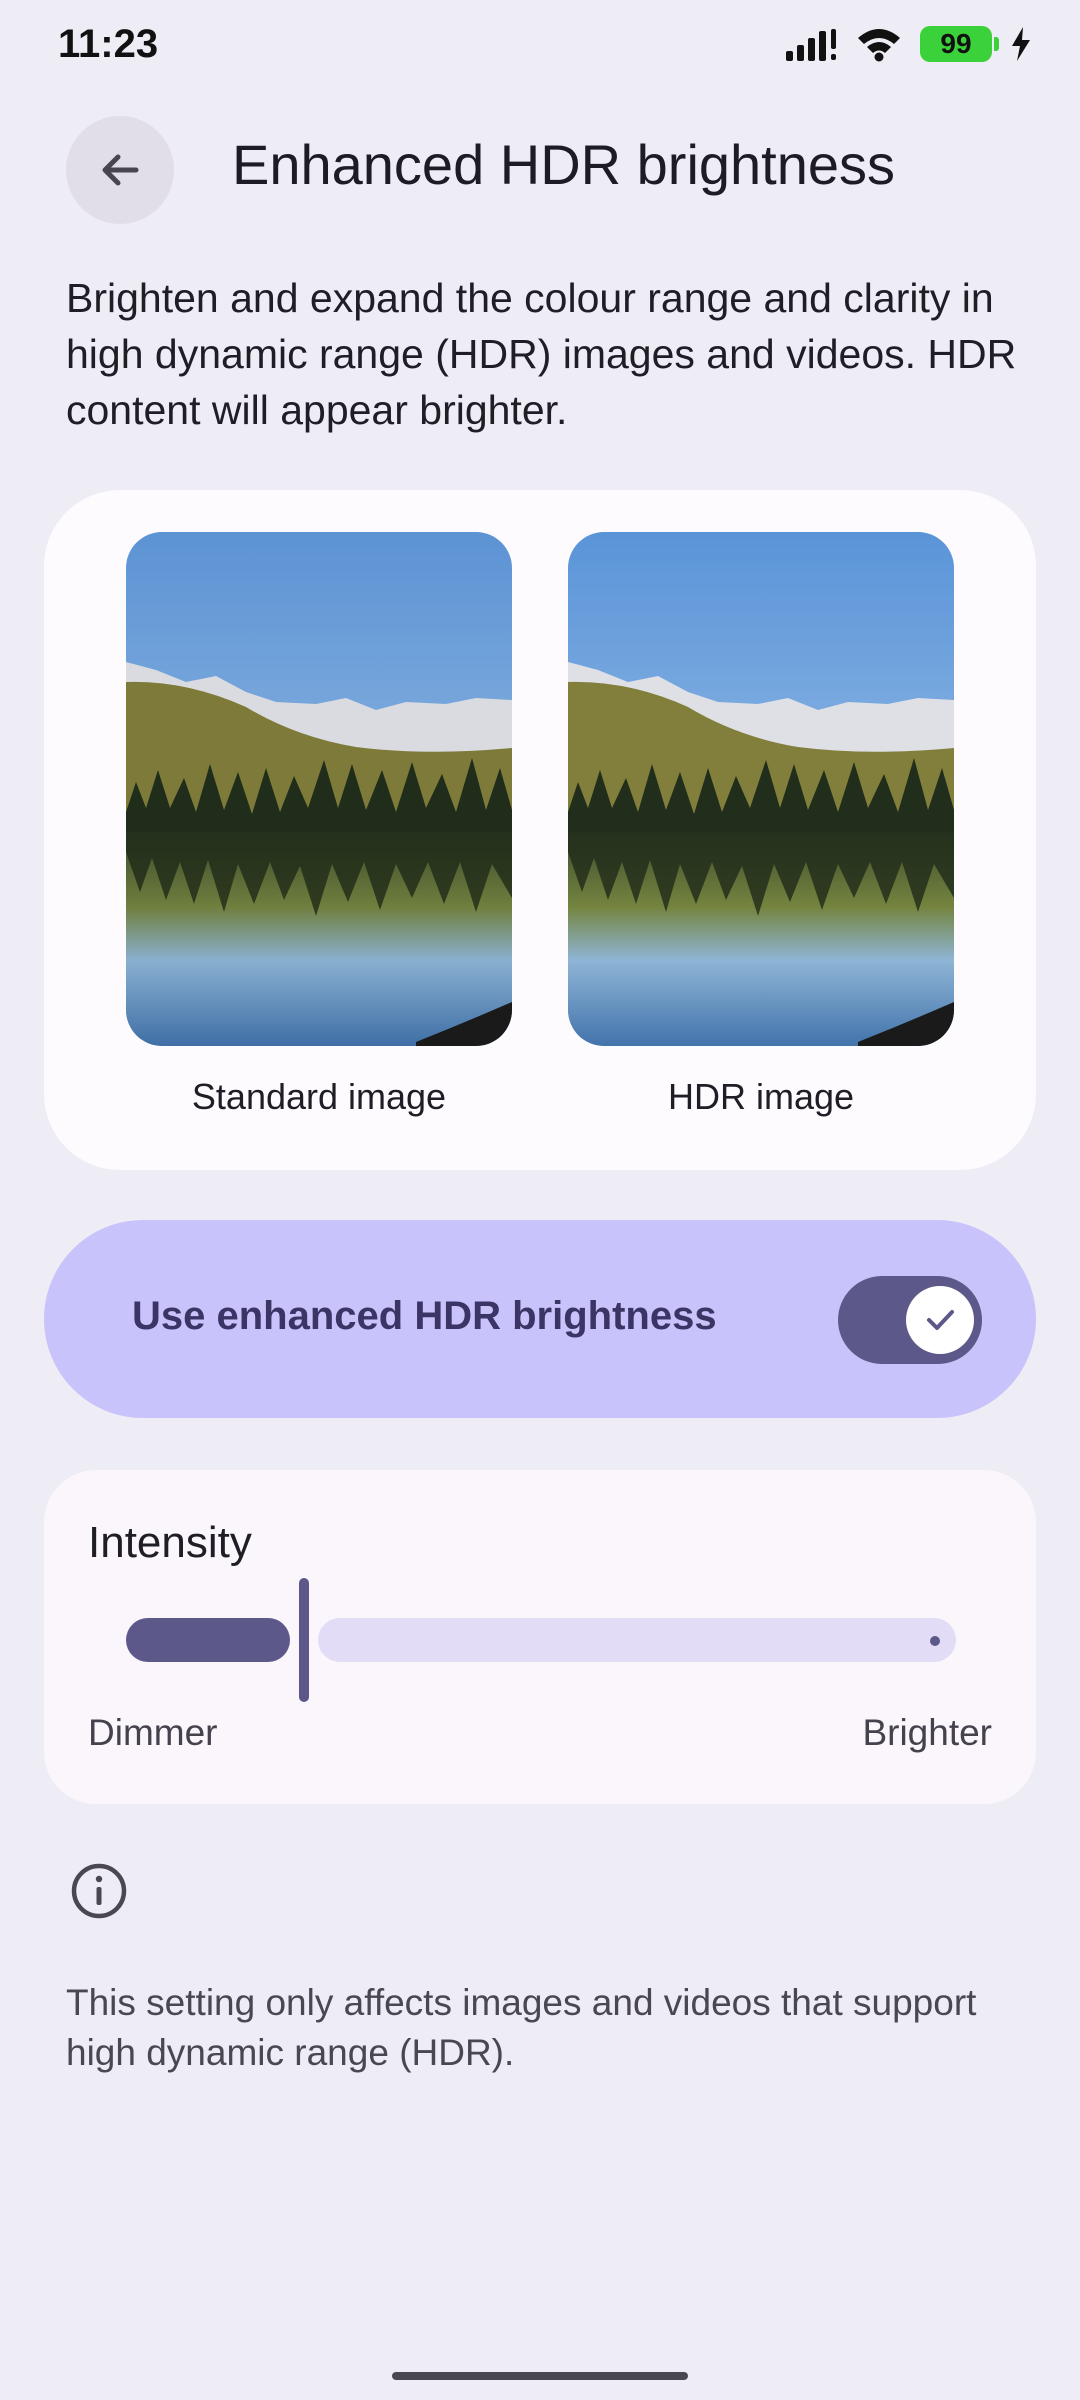 This screenshot has height=2400, width=1080. I want to click on enhanced-hdr-toggle-row: Use enhanced HDR brightness, so click(540, 1319).